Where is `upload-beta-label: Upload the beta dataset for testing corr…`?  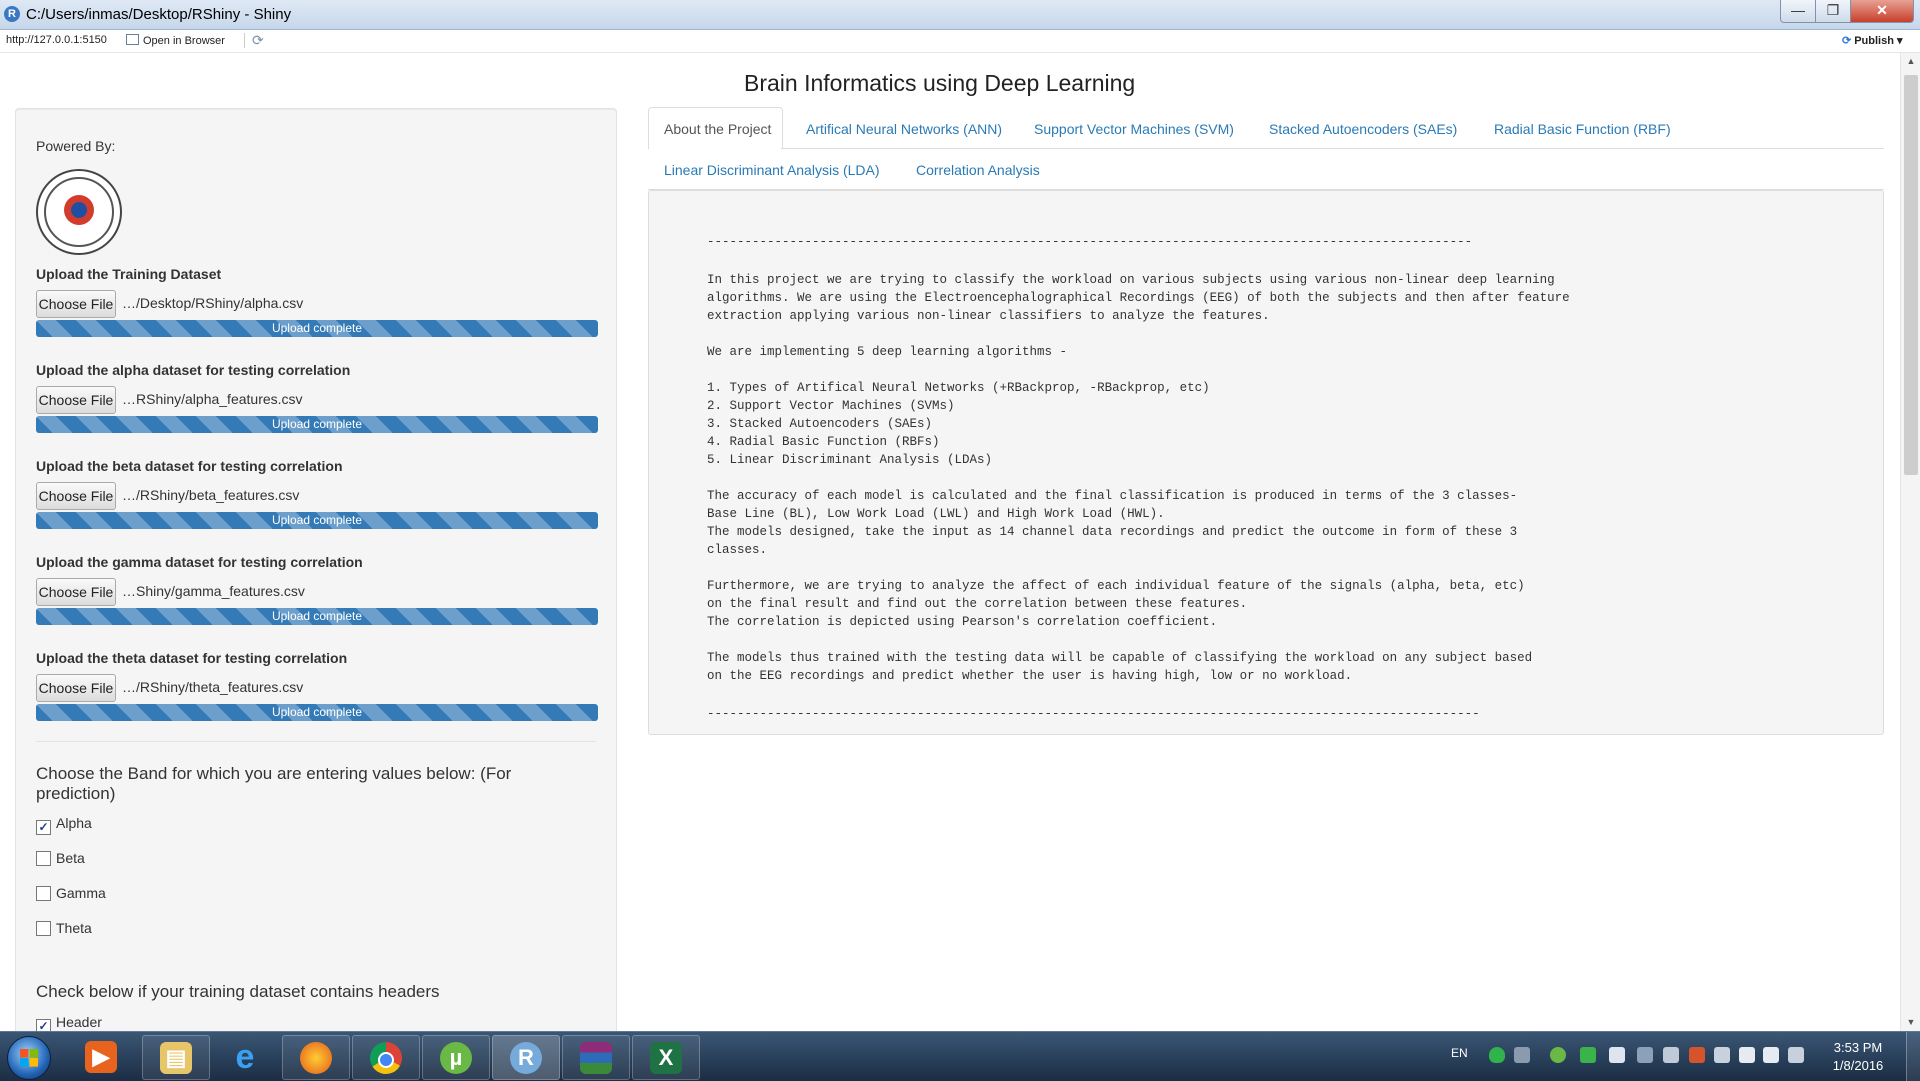 upload-beta-label: Upload the beta dataset for testing corr… is located at coordinates (189, 466).